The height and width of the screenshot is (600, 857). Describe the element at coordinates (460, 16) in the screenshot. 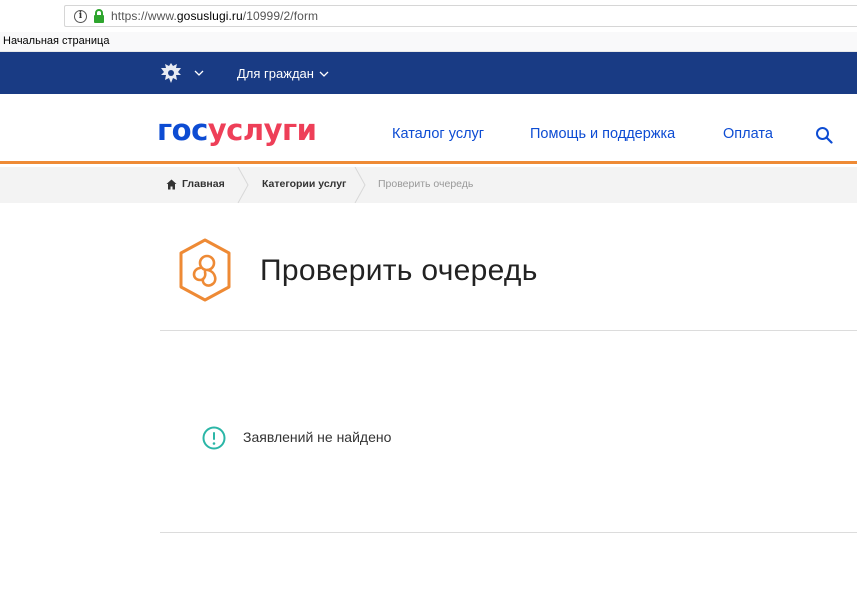

I see `address-bar: i https://www.gosuslugi.ru/10999/2/form` at that location.